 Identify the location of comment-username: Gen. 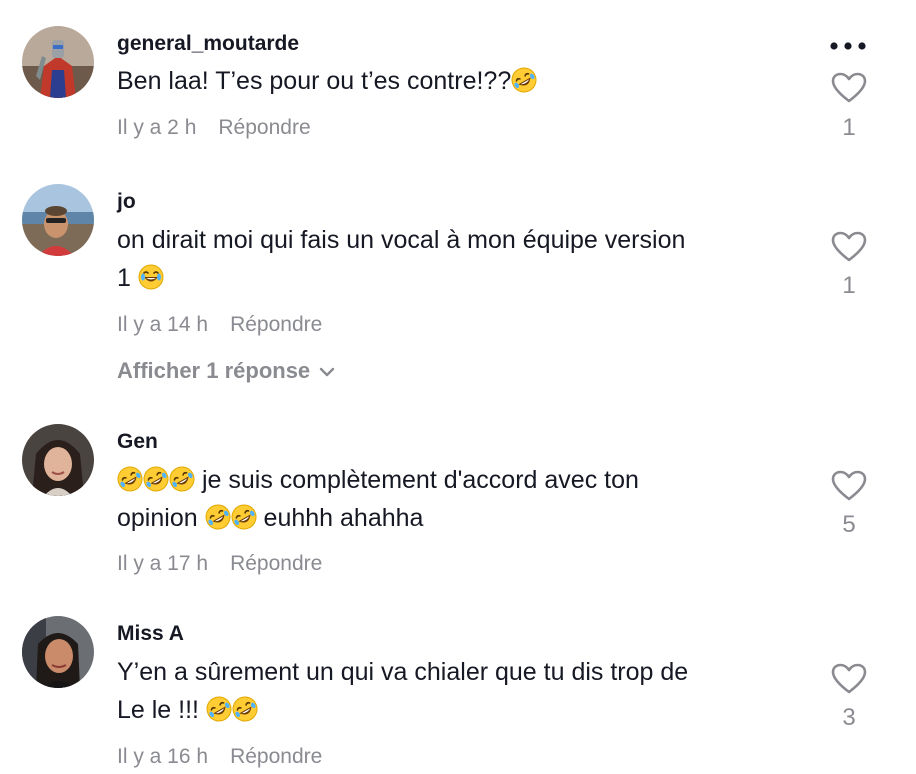
(137, 442).